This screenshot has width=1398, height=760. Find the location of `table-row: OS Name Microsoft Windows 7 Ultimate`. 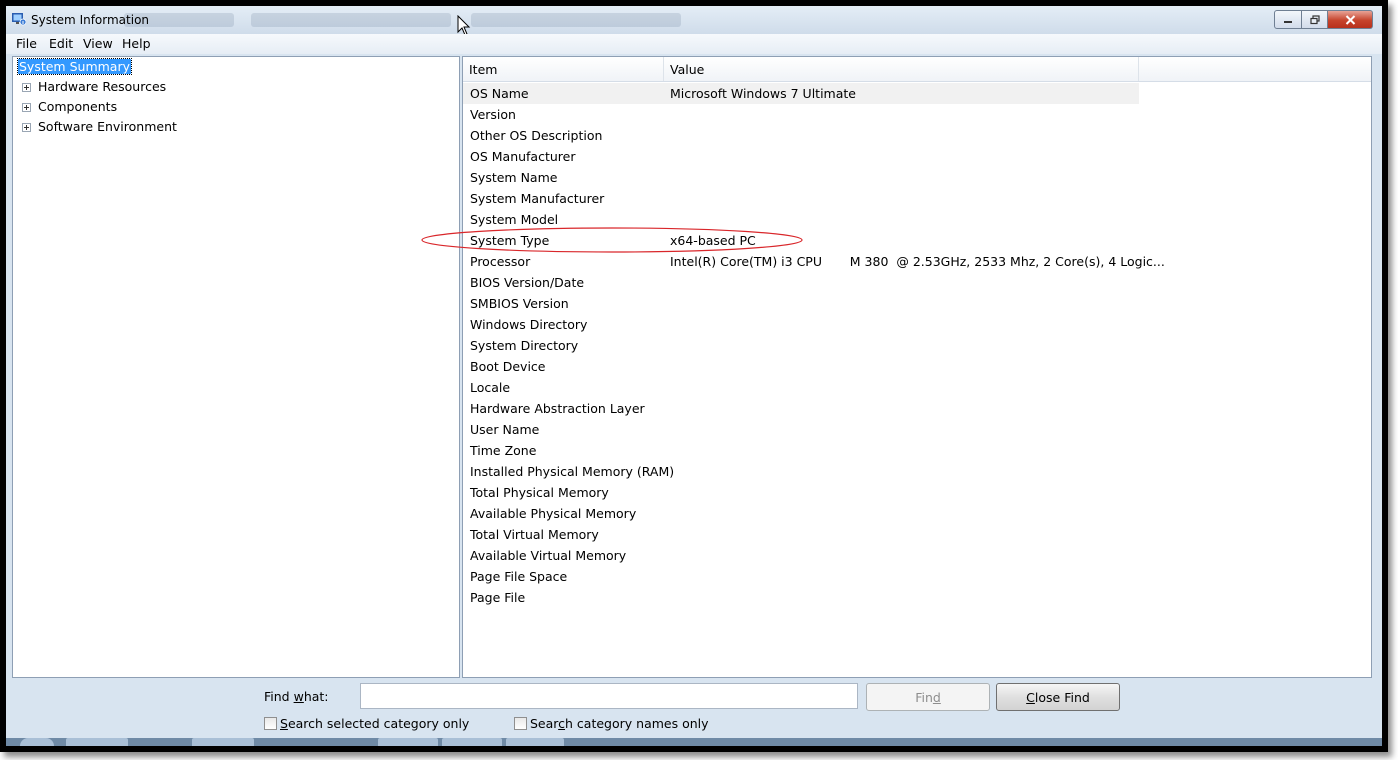

table-row: OS Name Microsoft Windows 7 Ultimate is located at coordinates (801, 93).